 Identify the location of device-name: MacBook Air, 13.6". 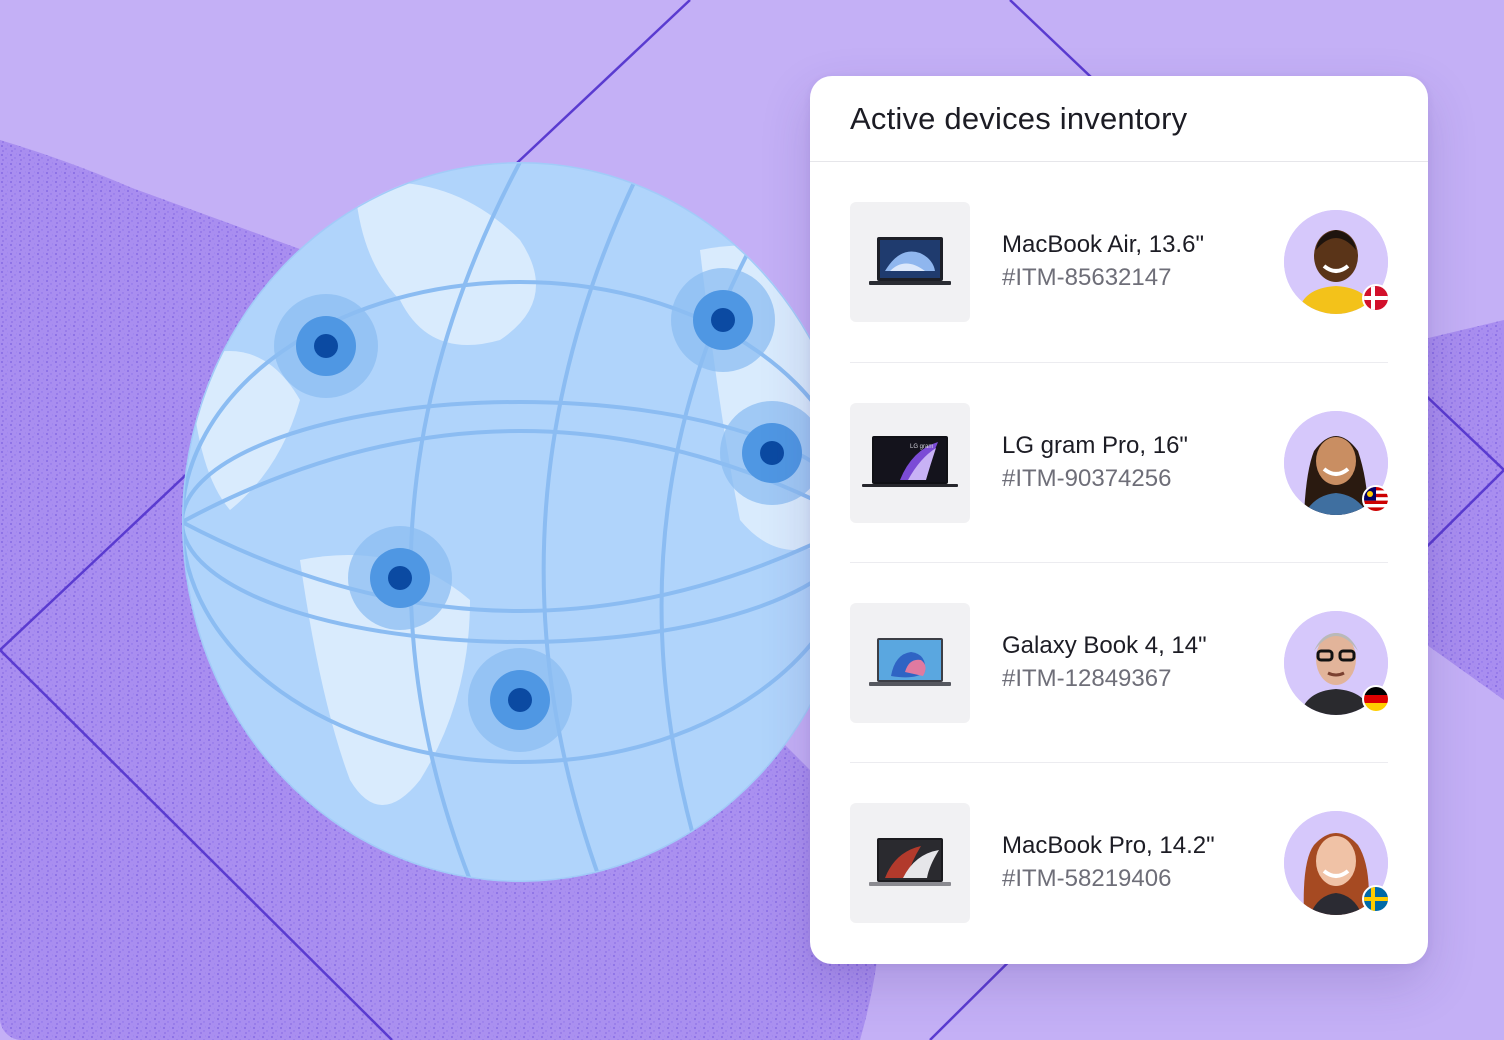
(1103, 244).